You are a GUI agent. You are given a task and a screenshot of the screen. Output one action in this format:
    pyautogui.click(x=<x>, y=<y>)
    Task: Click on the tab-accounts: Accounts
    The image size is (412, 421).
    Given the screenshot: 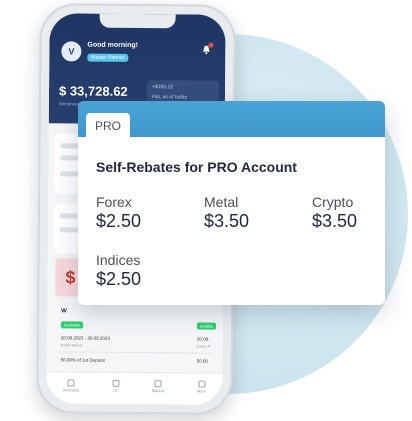 What is the action you would take?
    pyautogui.click(x=71, y=386)
    